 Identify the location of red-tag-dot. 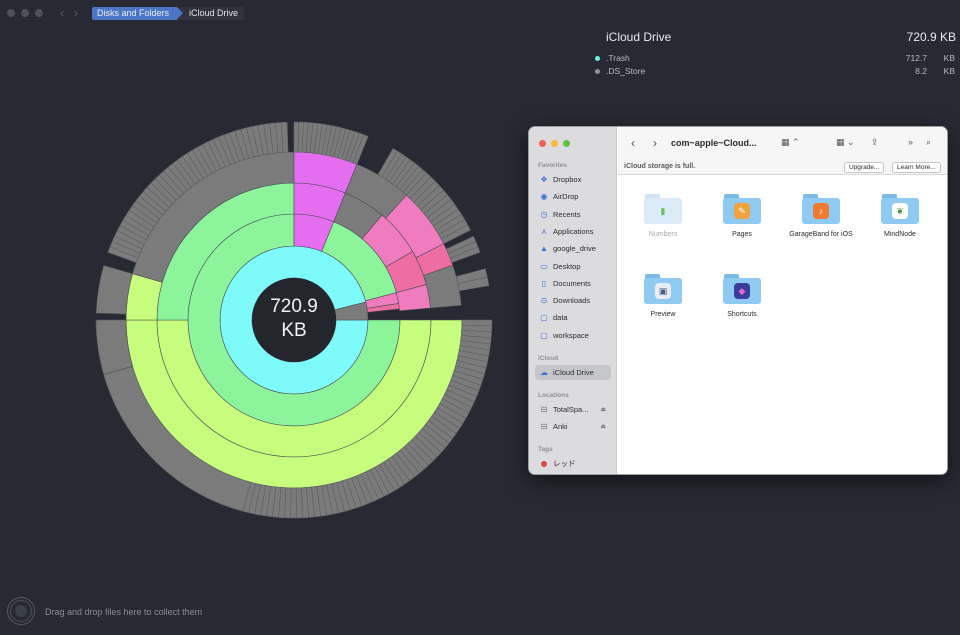
(544, 463).